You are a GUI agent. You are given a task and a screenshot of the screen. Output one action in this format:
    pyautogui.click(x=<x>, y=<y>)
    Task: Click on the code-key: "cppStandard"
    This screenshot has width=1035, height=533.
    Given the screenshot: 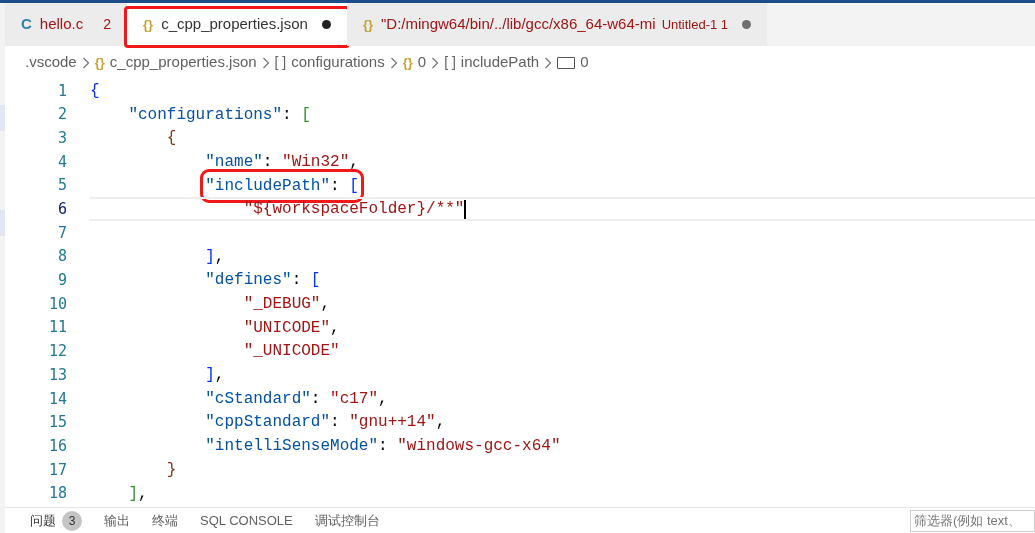 What is the action you would take?
    pyautogui.click(x=268, y=422)
    